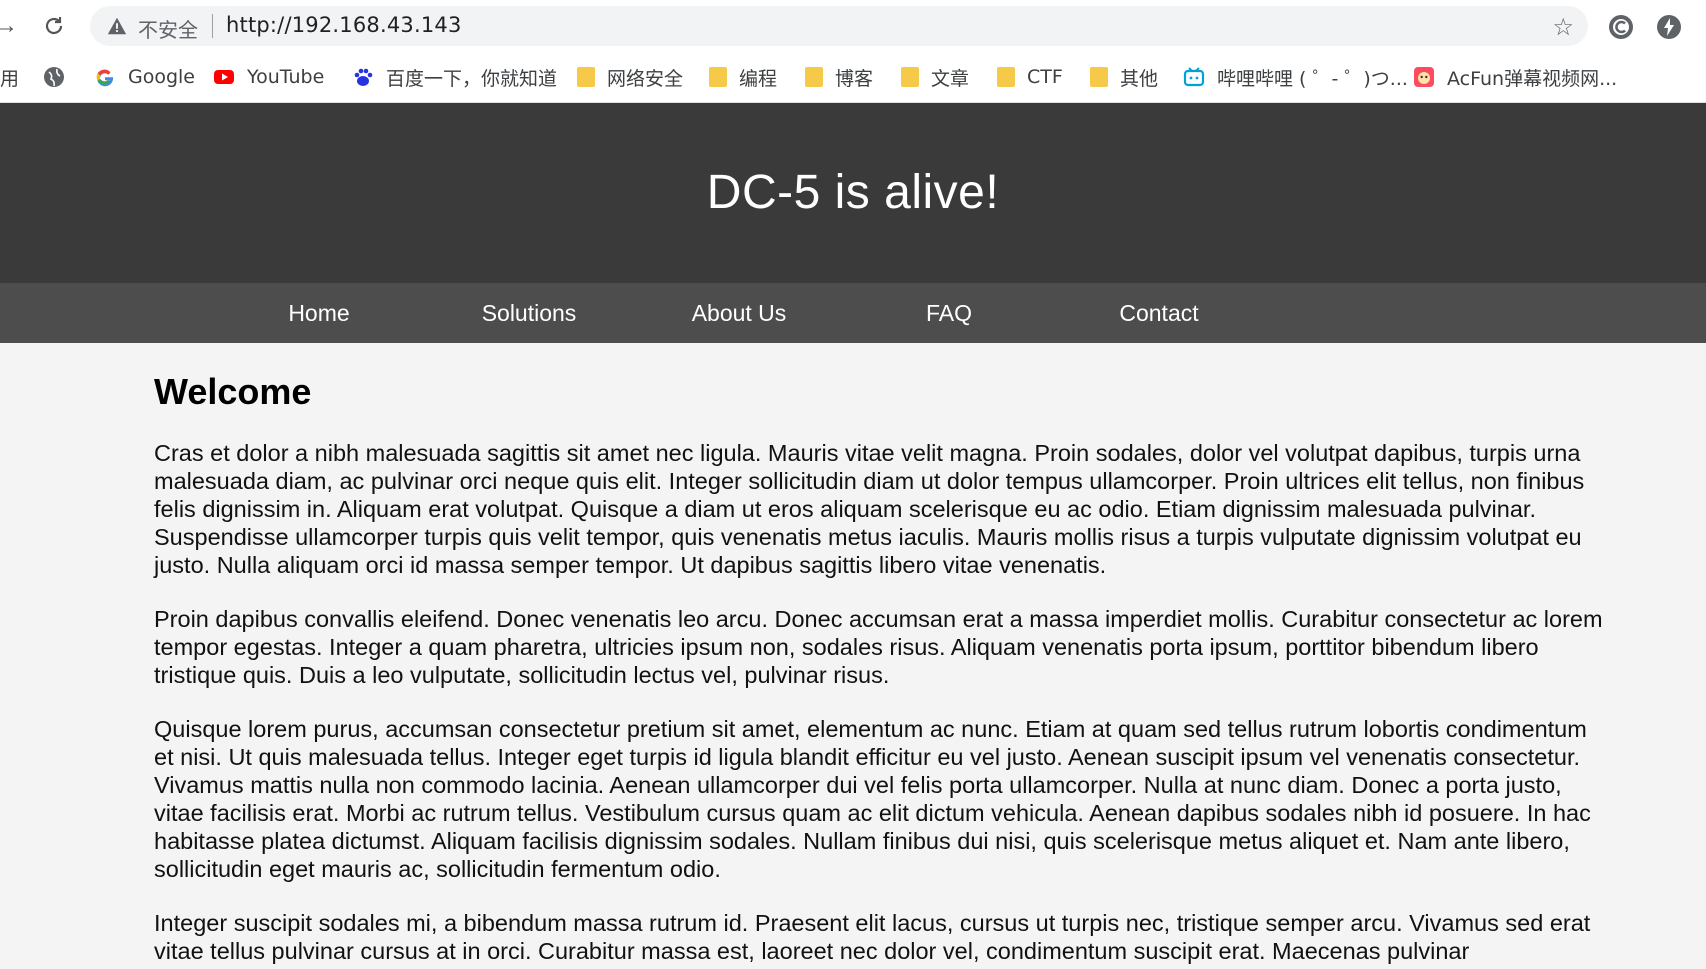 This screenshot has height=969, width=1706. I want to click on warning-icon, so click(117, 26).